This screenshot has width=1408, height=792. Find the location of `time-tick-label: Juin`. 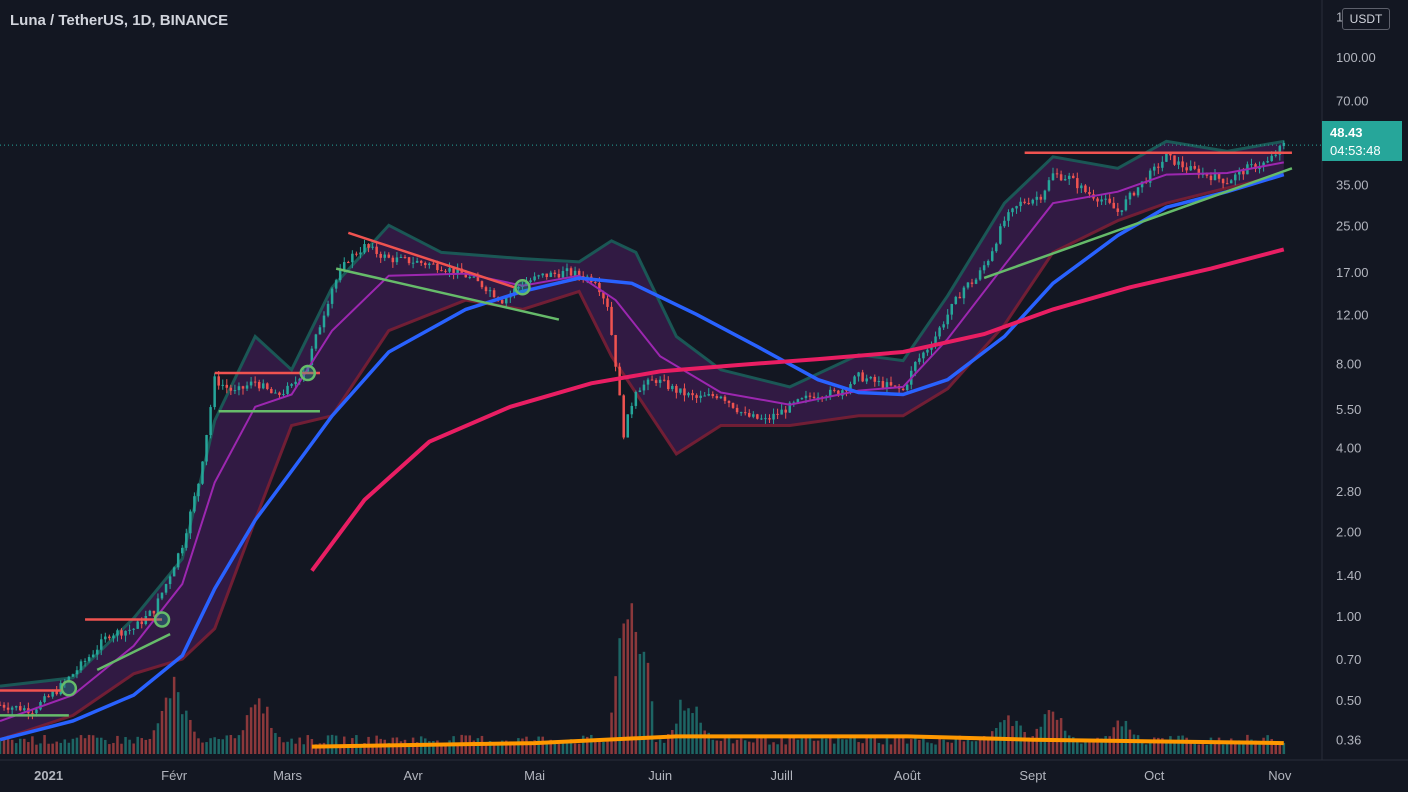

time-tick-label: Juin is located at coordinates (660, 775).